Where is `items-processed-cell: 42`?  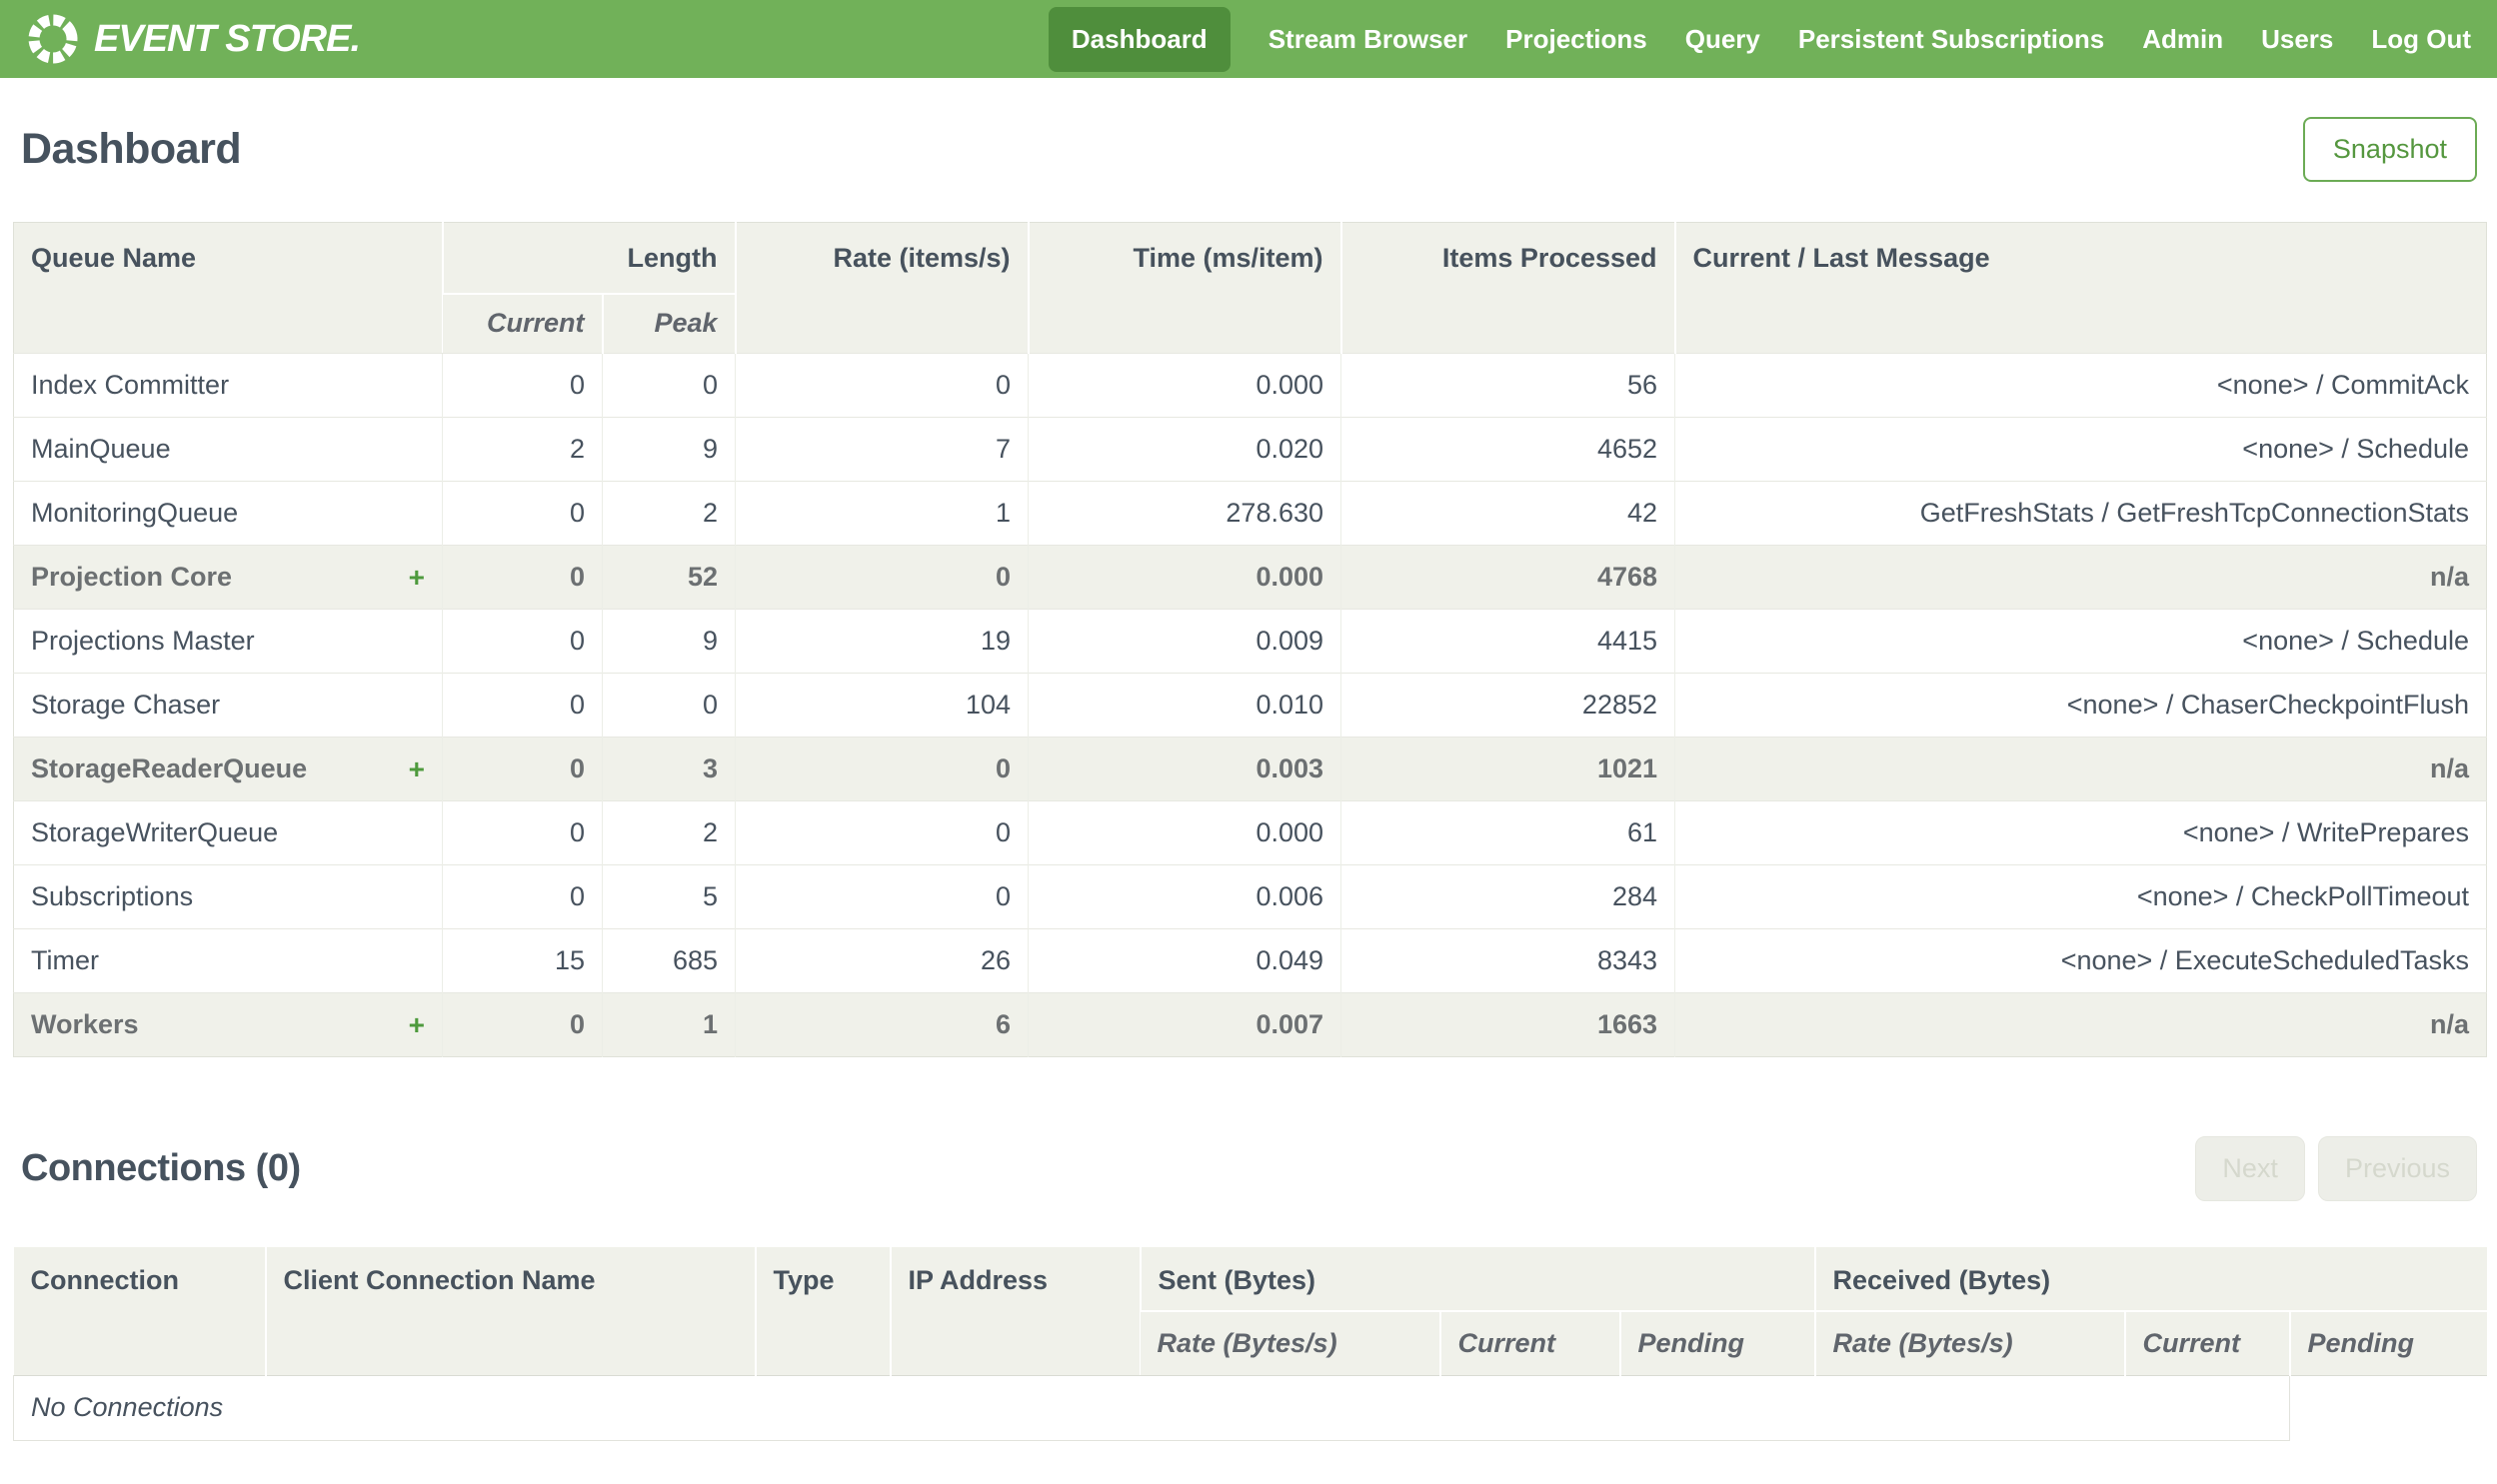
items-processed-cell: 42 is located at coordinates (1507, 513).